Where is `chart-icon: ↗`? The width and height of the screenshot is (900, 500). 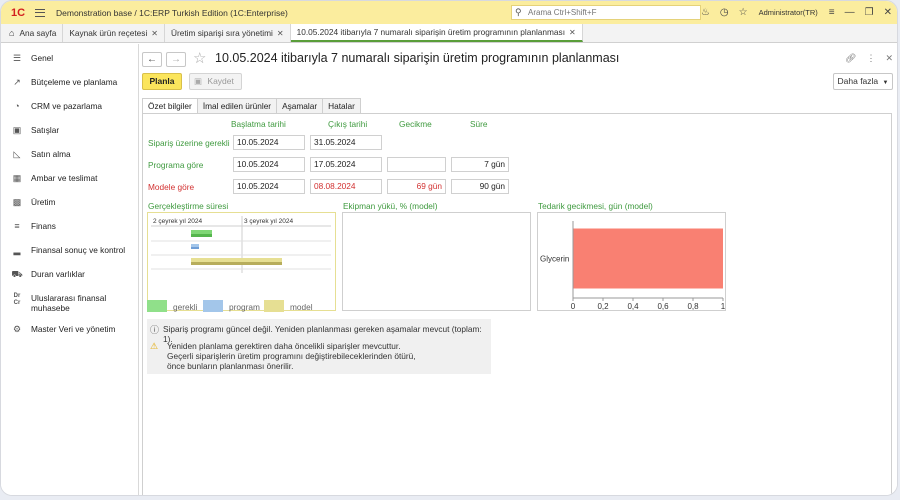
chart-icon: ↗ is located at coordinates (17, 82).